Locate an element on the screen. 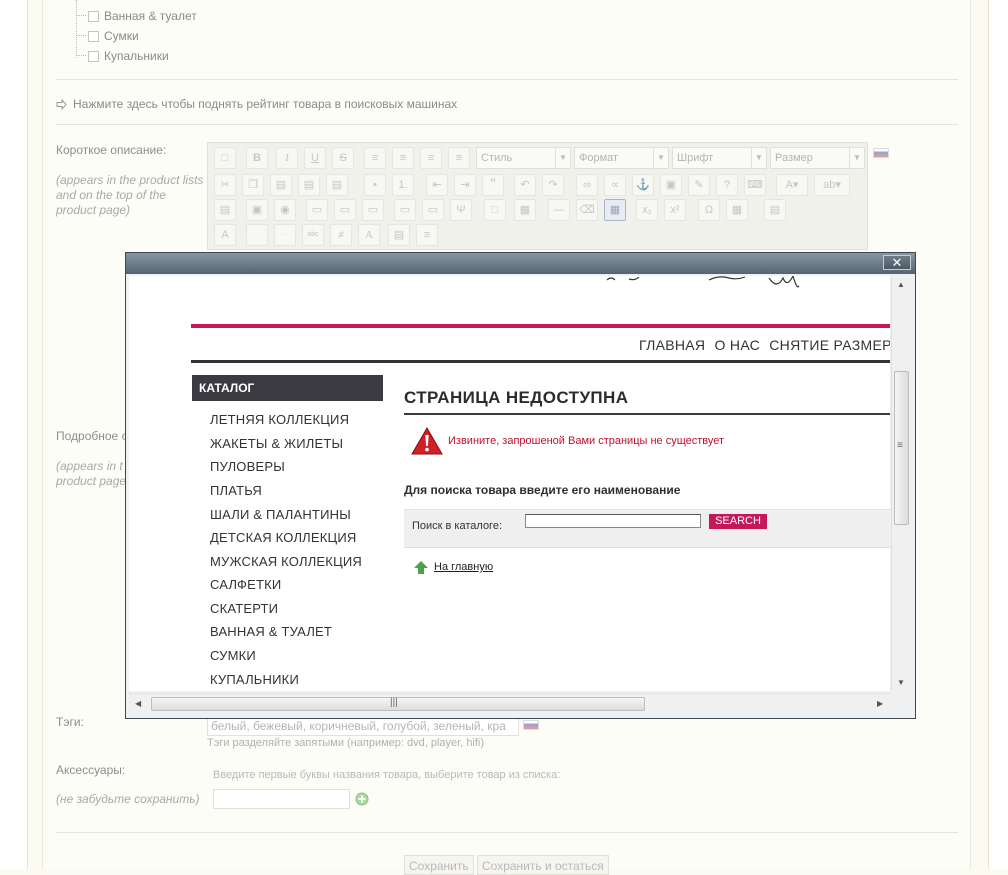 Image resolution: width=1008 pixels, height=875 pixels. format-select: Формат ▼ is located at coordinates (621, 158).